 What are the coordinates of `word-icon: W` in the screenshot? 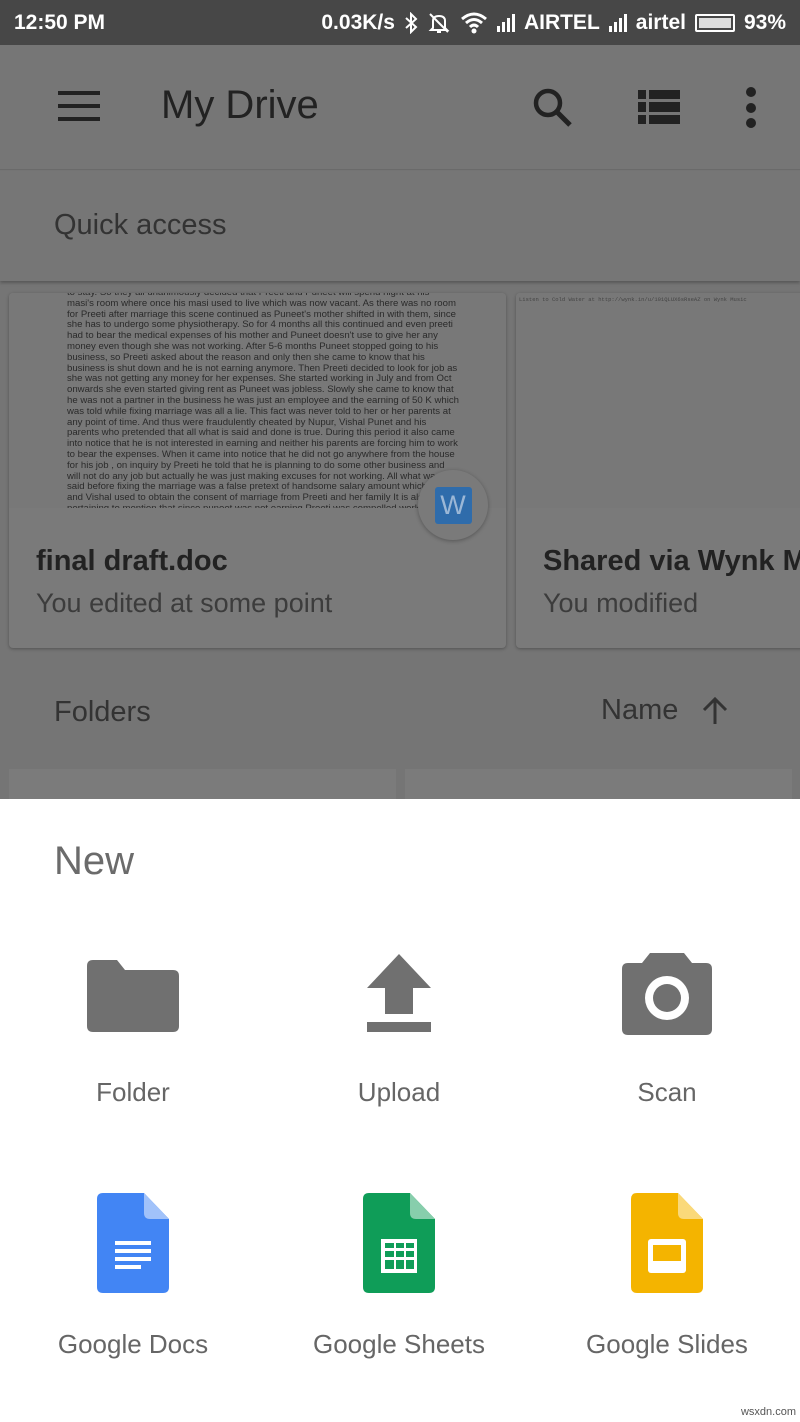 It's located at (453, 505).